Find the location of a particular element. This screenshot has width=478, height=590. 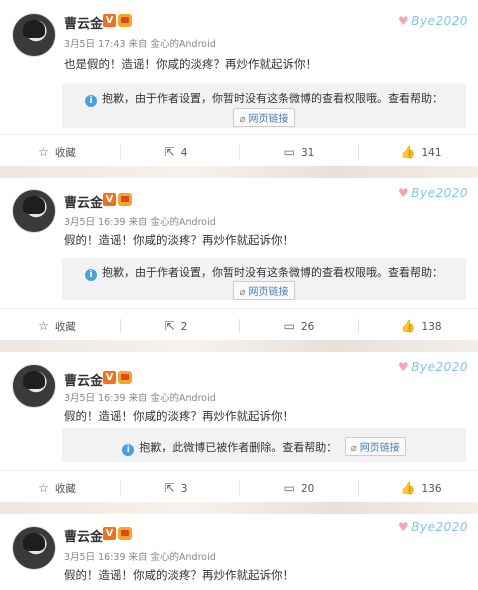

repost-button: ⇱ 3 is located at coordinates (176, 486).